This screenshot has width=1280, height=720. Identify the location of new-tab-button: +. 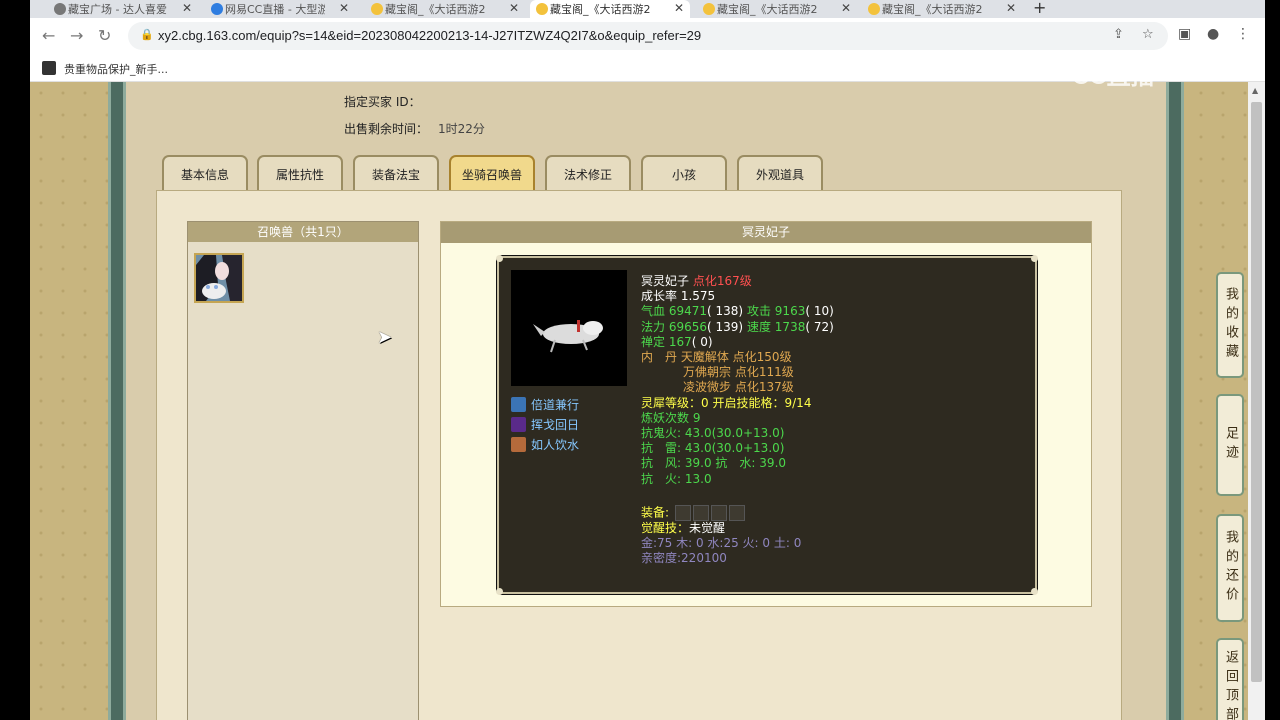
(1039, 8).